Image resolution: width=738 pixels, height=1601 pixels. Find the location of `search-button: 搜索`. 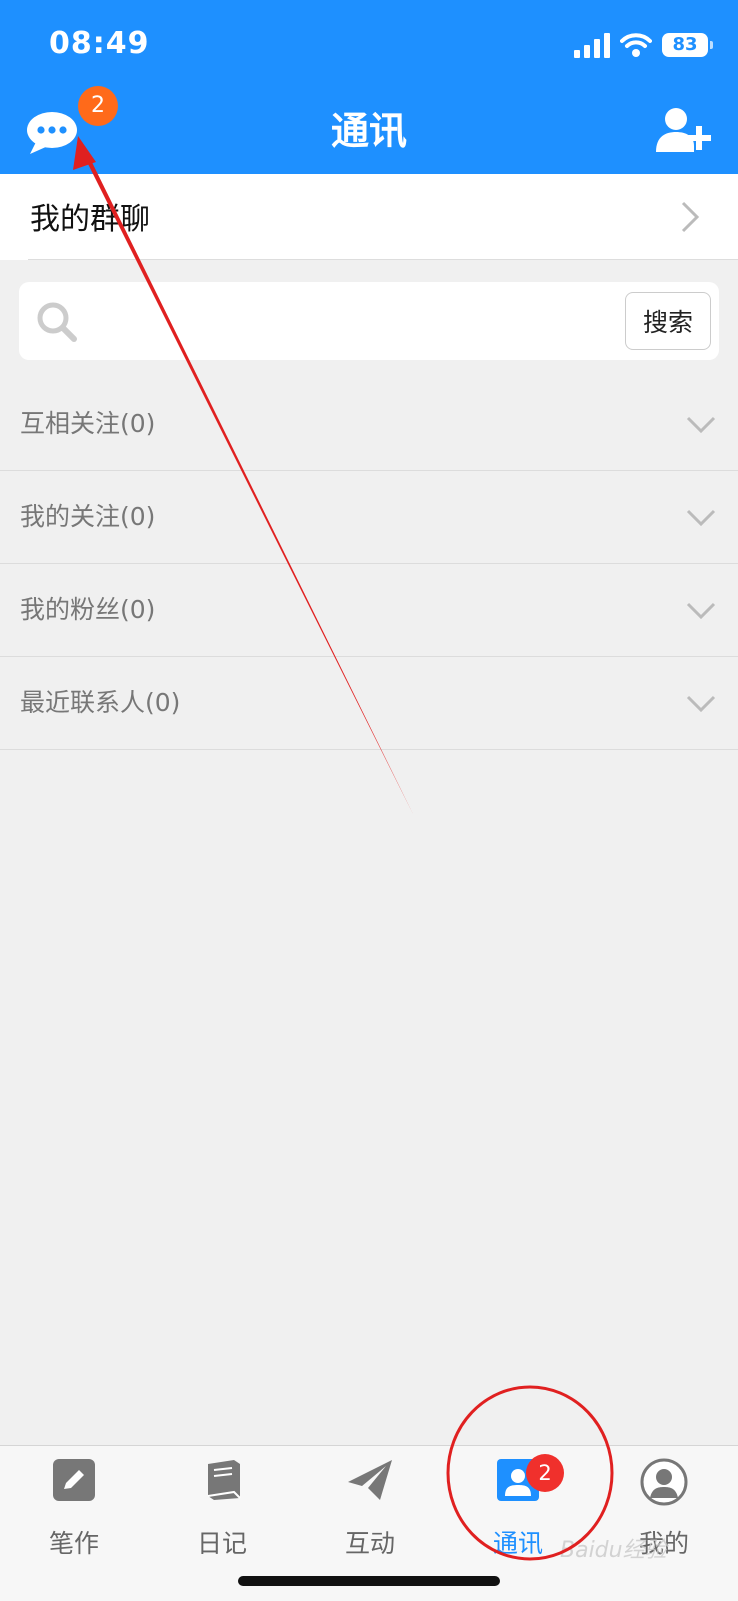

search-button: 搜索 is located at coordinates (668, 321).